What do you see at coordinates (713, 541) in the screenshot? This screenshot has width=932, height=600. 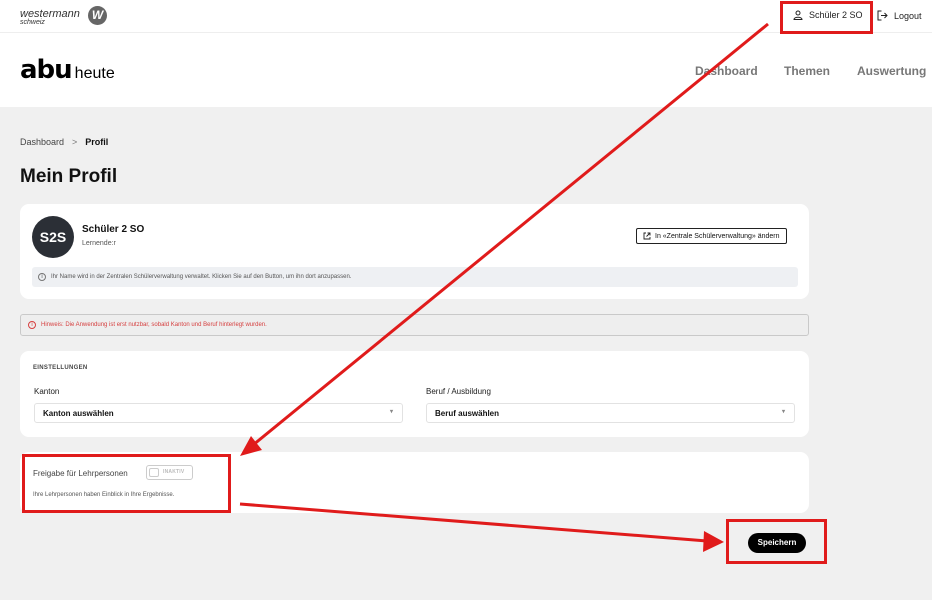 I see `arrow-head-save` at bounding box center [713, 541].